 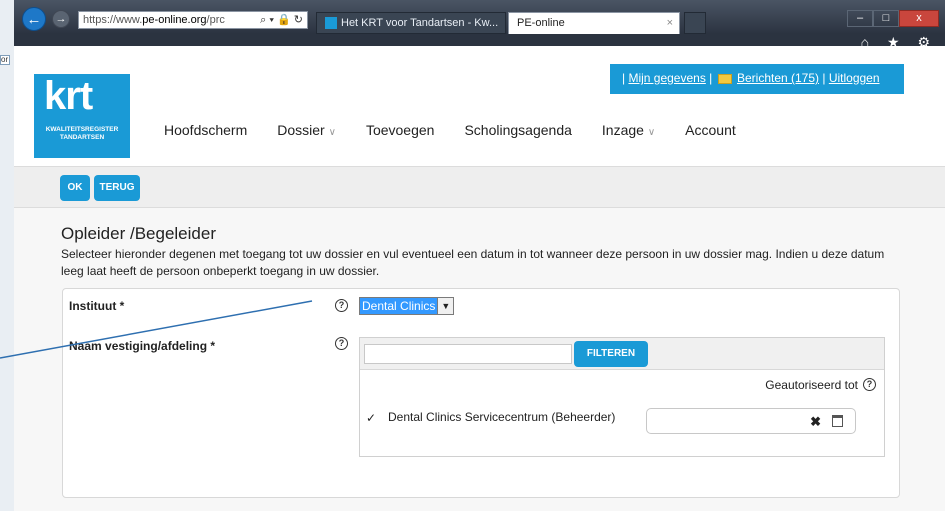 I want to click on nav-item-account: Account, so click(x=710, y=130).